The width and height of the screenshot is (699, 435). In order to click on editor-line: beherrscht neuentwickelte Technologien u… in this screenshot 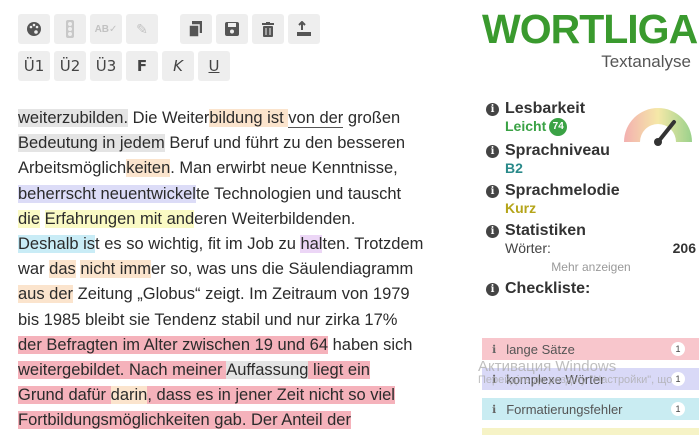, I will do `click(234, 194)`.